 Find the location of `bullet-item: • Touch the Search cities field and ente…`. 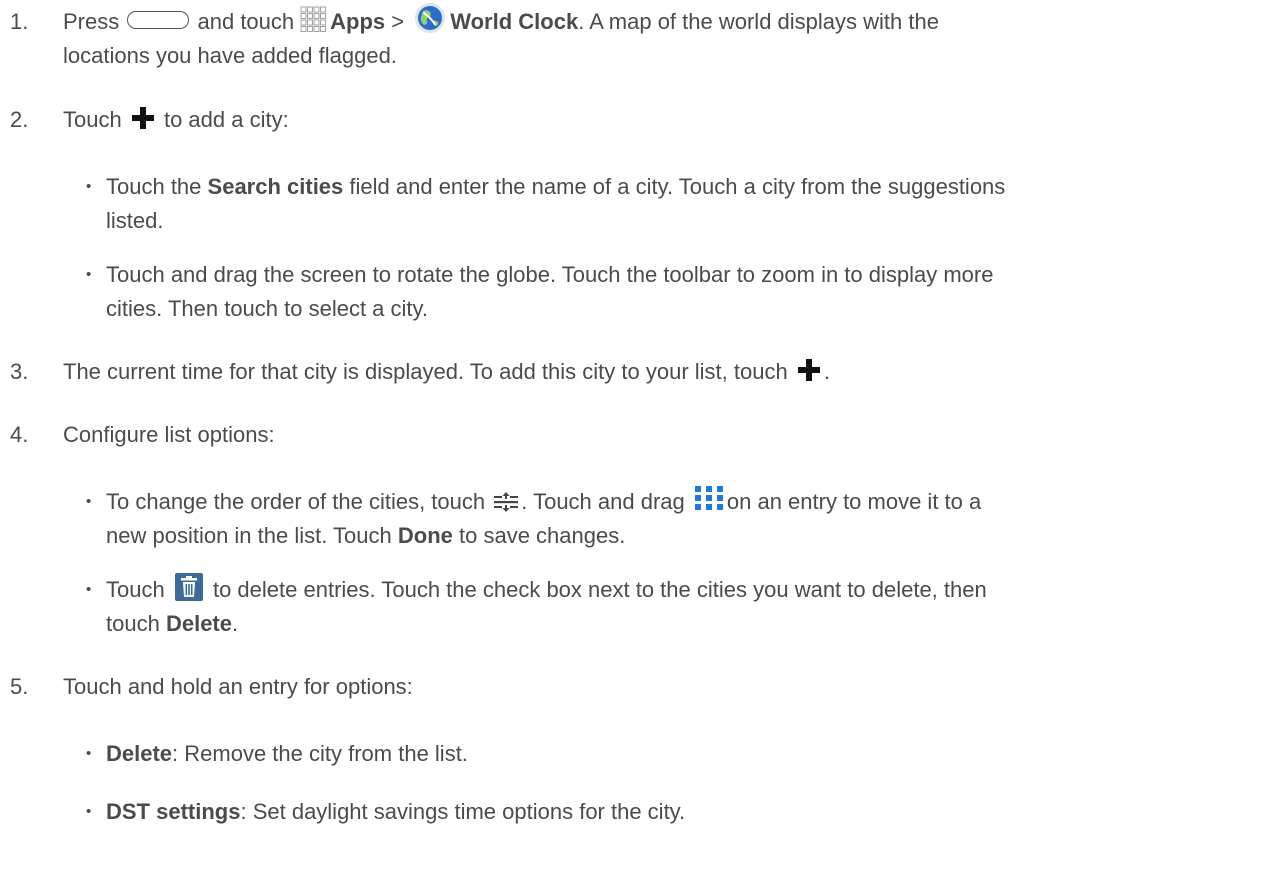

bullet-item: • Touch the Search cities field and ente… is located at coordinates (666, 204).